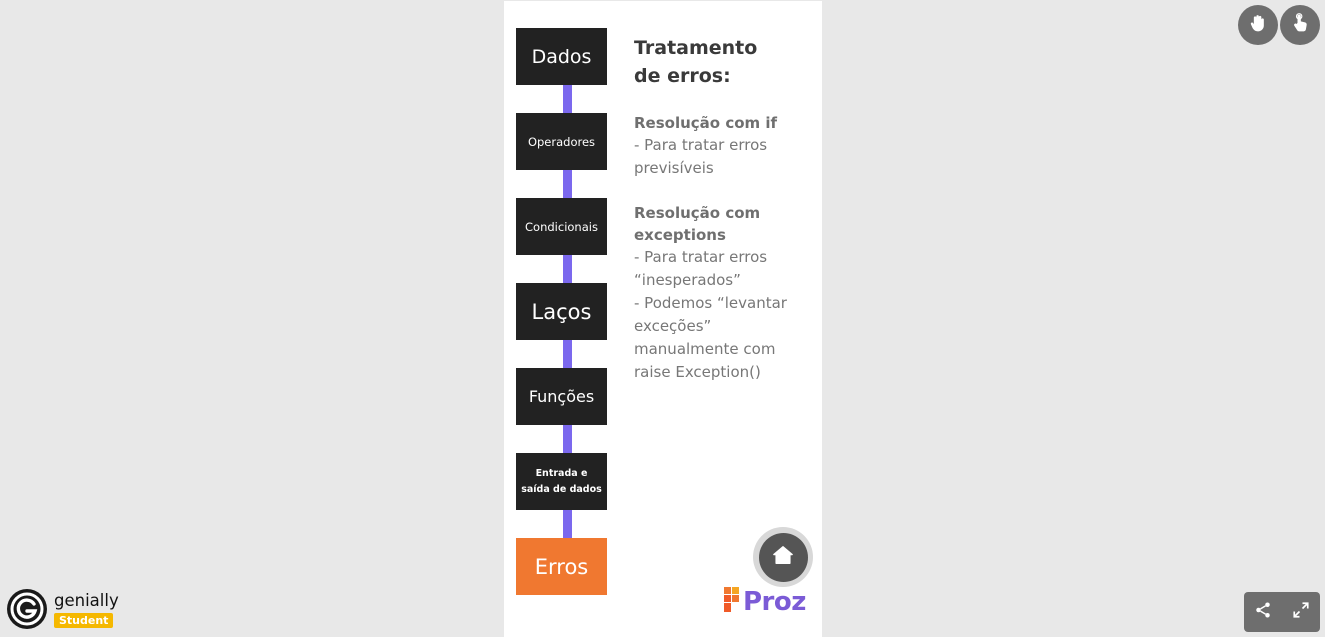  Describe the element at coordinates (732, 602) in the screenshot. I see `proz-mark-icon` at that location.